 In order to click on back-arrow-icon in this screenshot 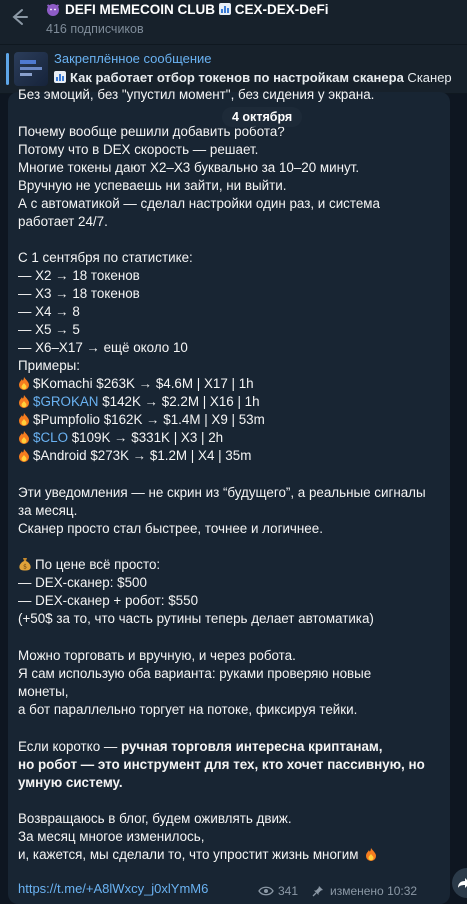, I will do `click(19, 19)`.